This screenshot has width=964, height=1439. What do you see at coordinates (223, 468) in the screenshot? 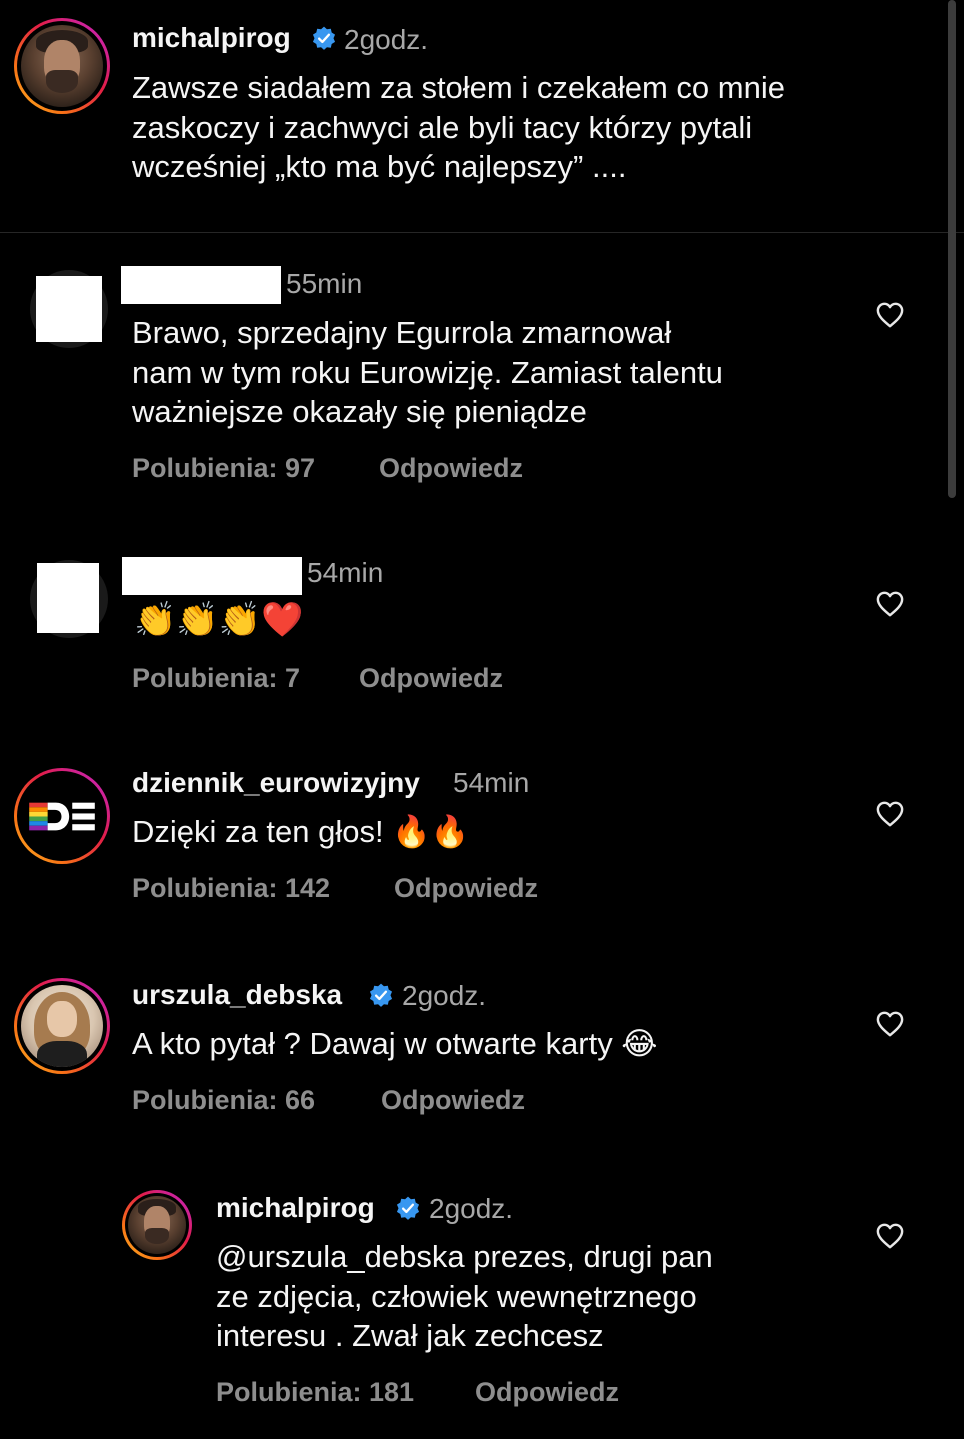
I see `likes-count: Polubienia: 97` at bounding box center [223, 468].